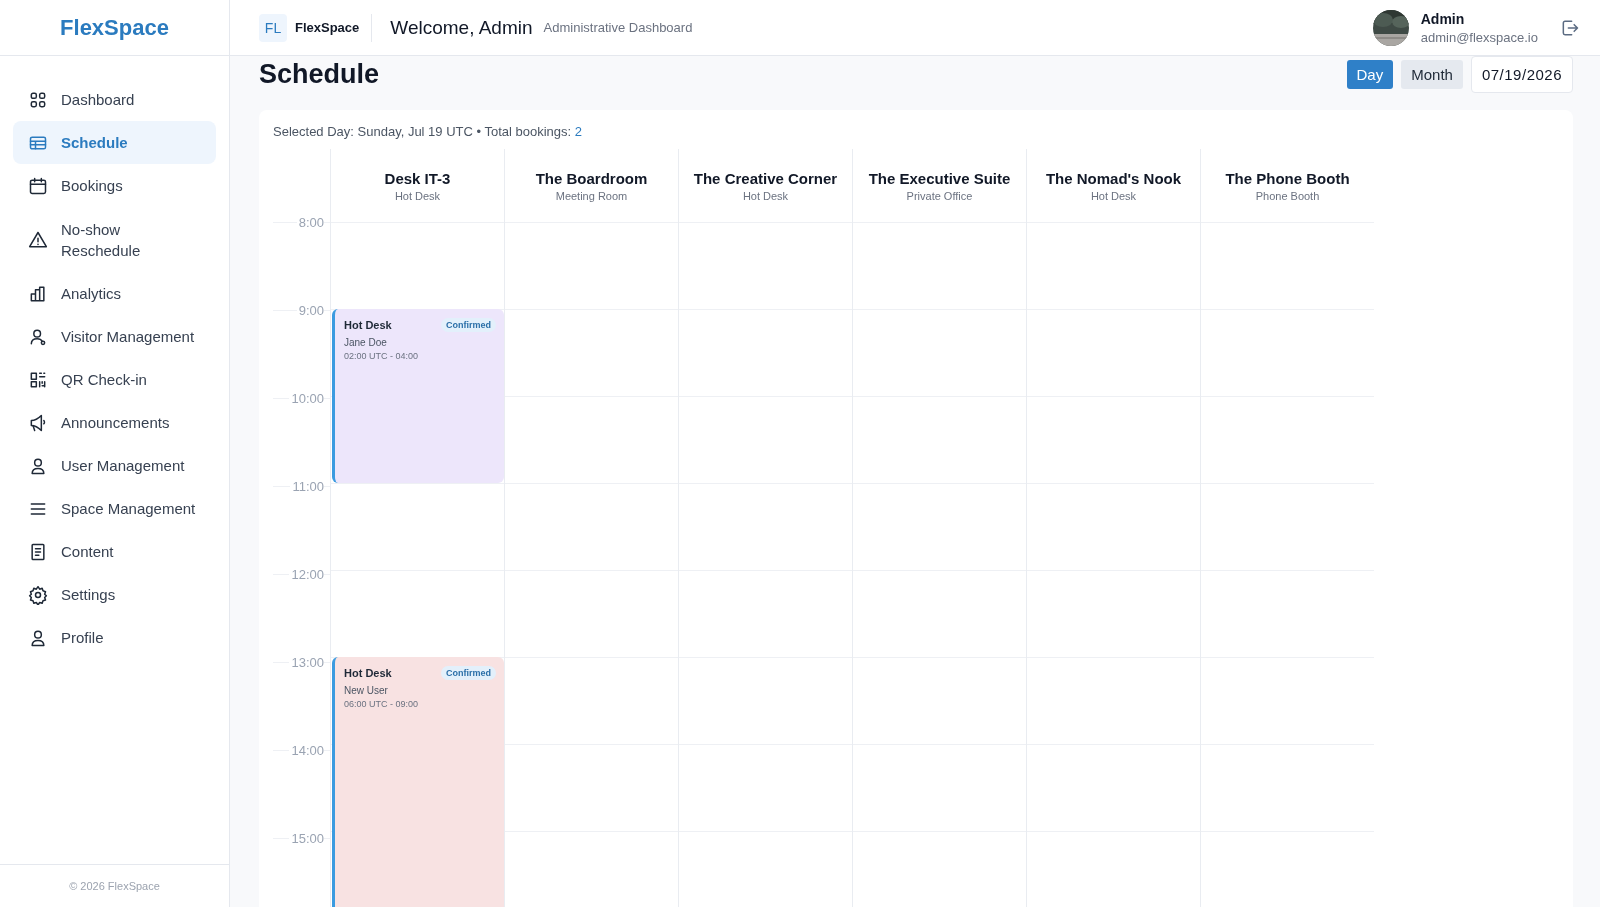  Describe the element at coordinates (1113, 178) in the screenshot. I see `room-name: The Nomad's Nook` at that location.